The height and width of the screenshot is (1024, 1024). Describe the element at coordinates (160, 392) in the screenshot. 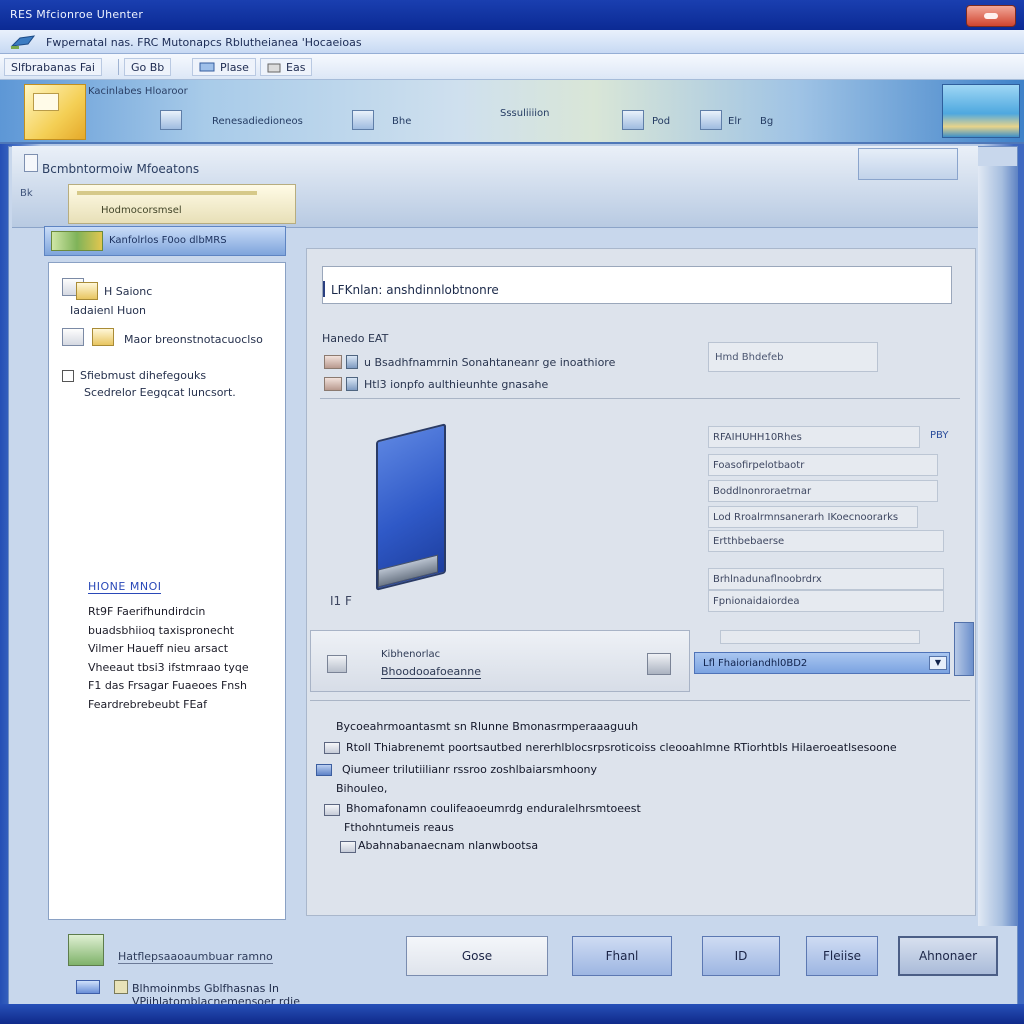

I see `left-check-sublabel: Scedrelor Eegqcat luncsort.` at that location.